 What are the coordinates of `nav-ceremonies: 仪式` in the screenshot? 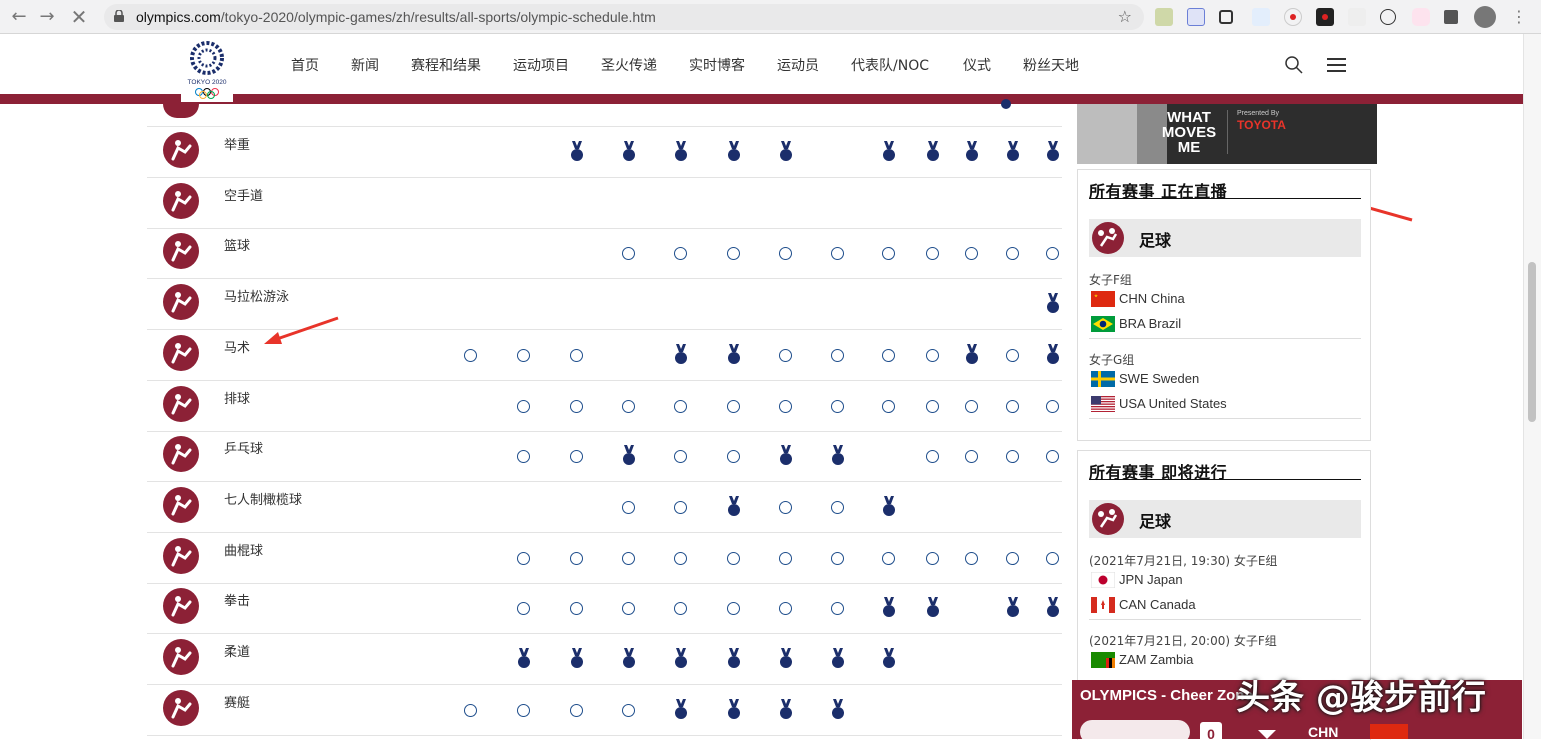 It's located at (977, 65).